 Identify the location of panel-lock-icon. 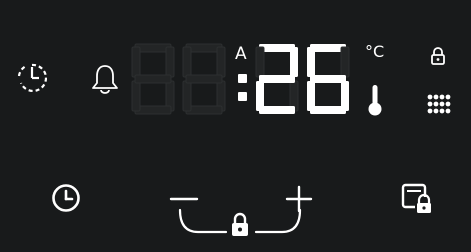
(417, 198).